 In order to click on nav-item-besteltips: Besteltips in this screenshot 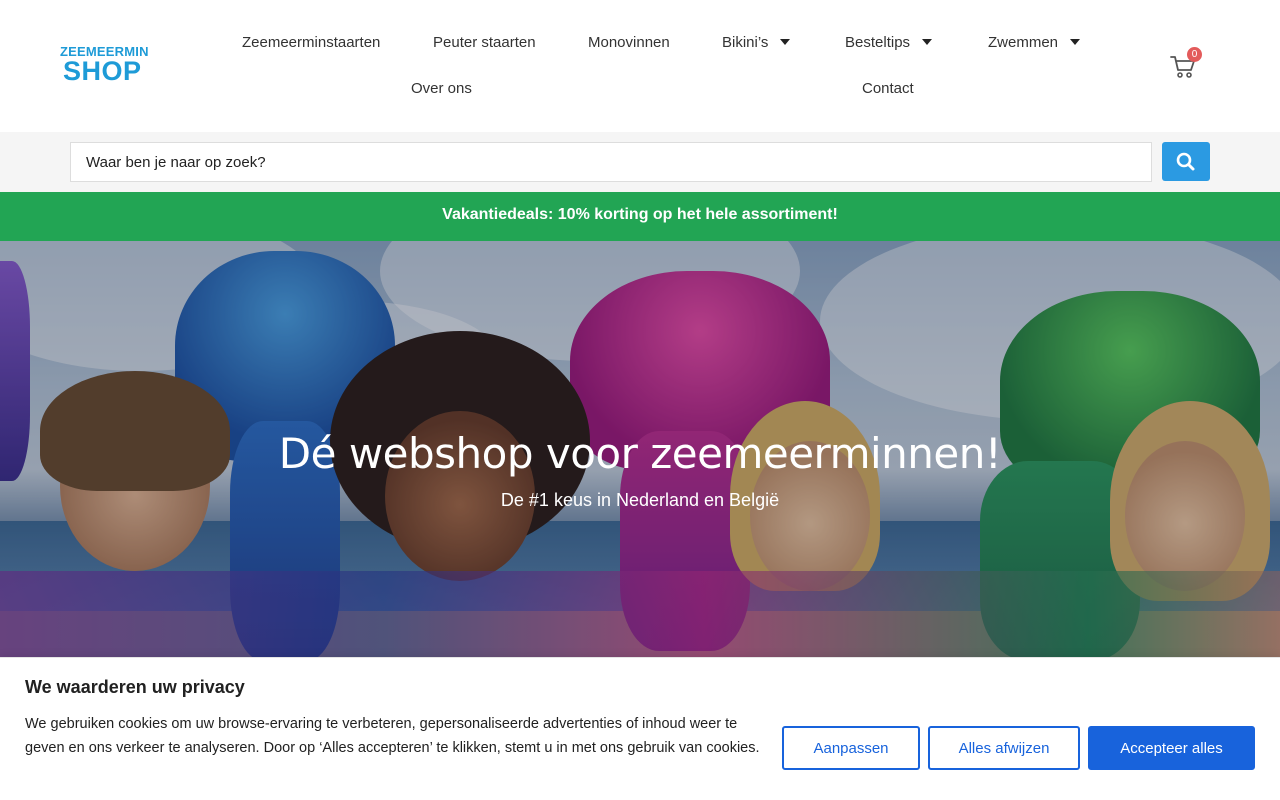, I will do `click(889, 42)`.